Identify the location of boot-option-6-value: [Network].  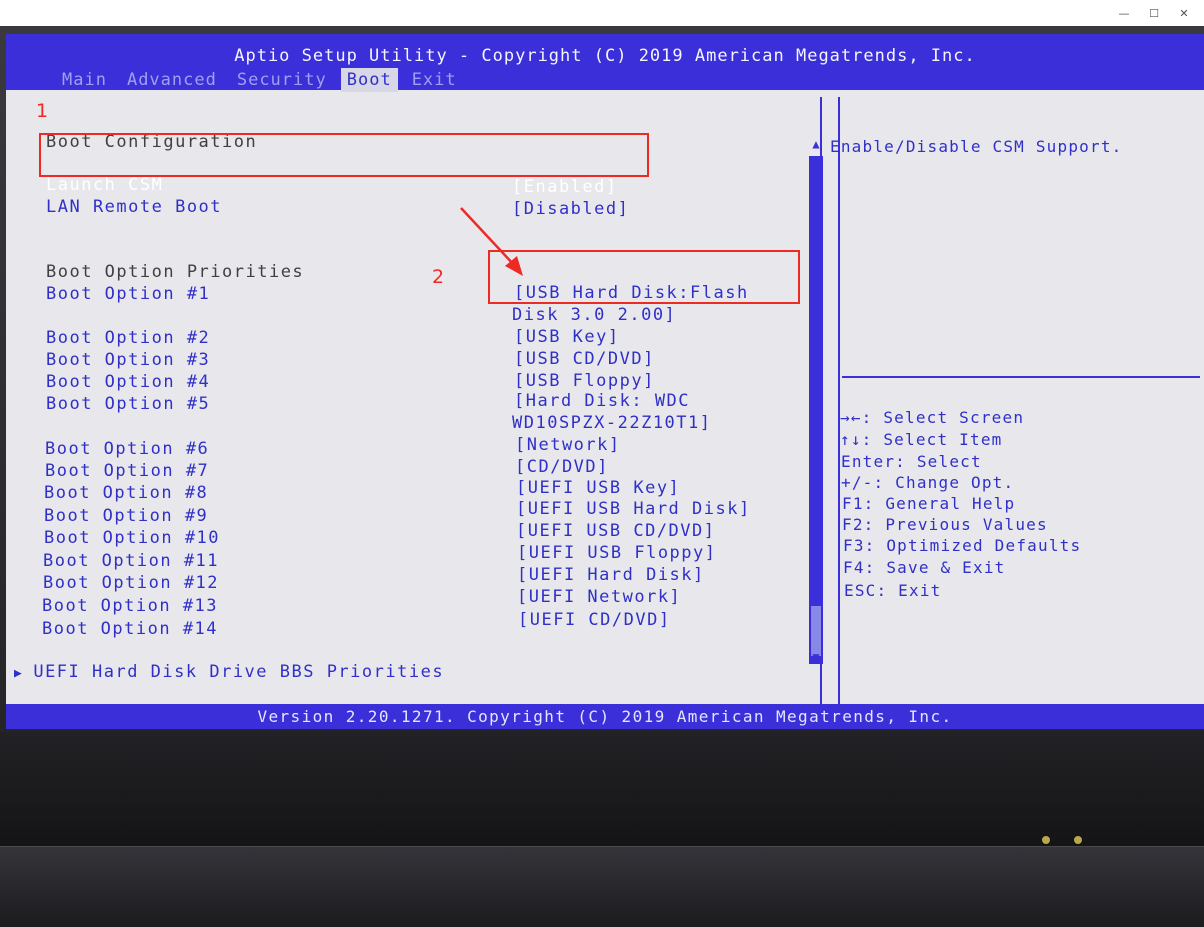
(568, 445).